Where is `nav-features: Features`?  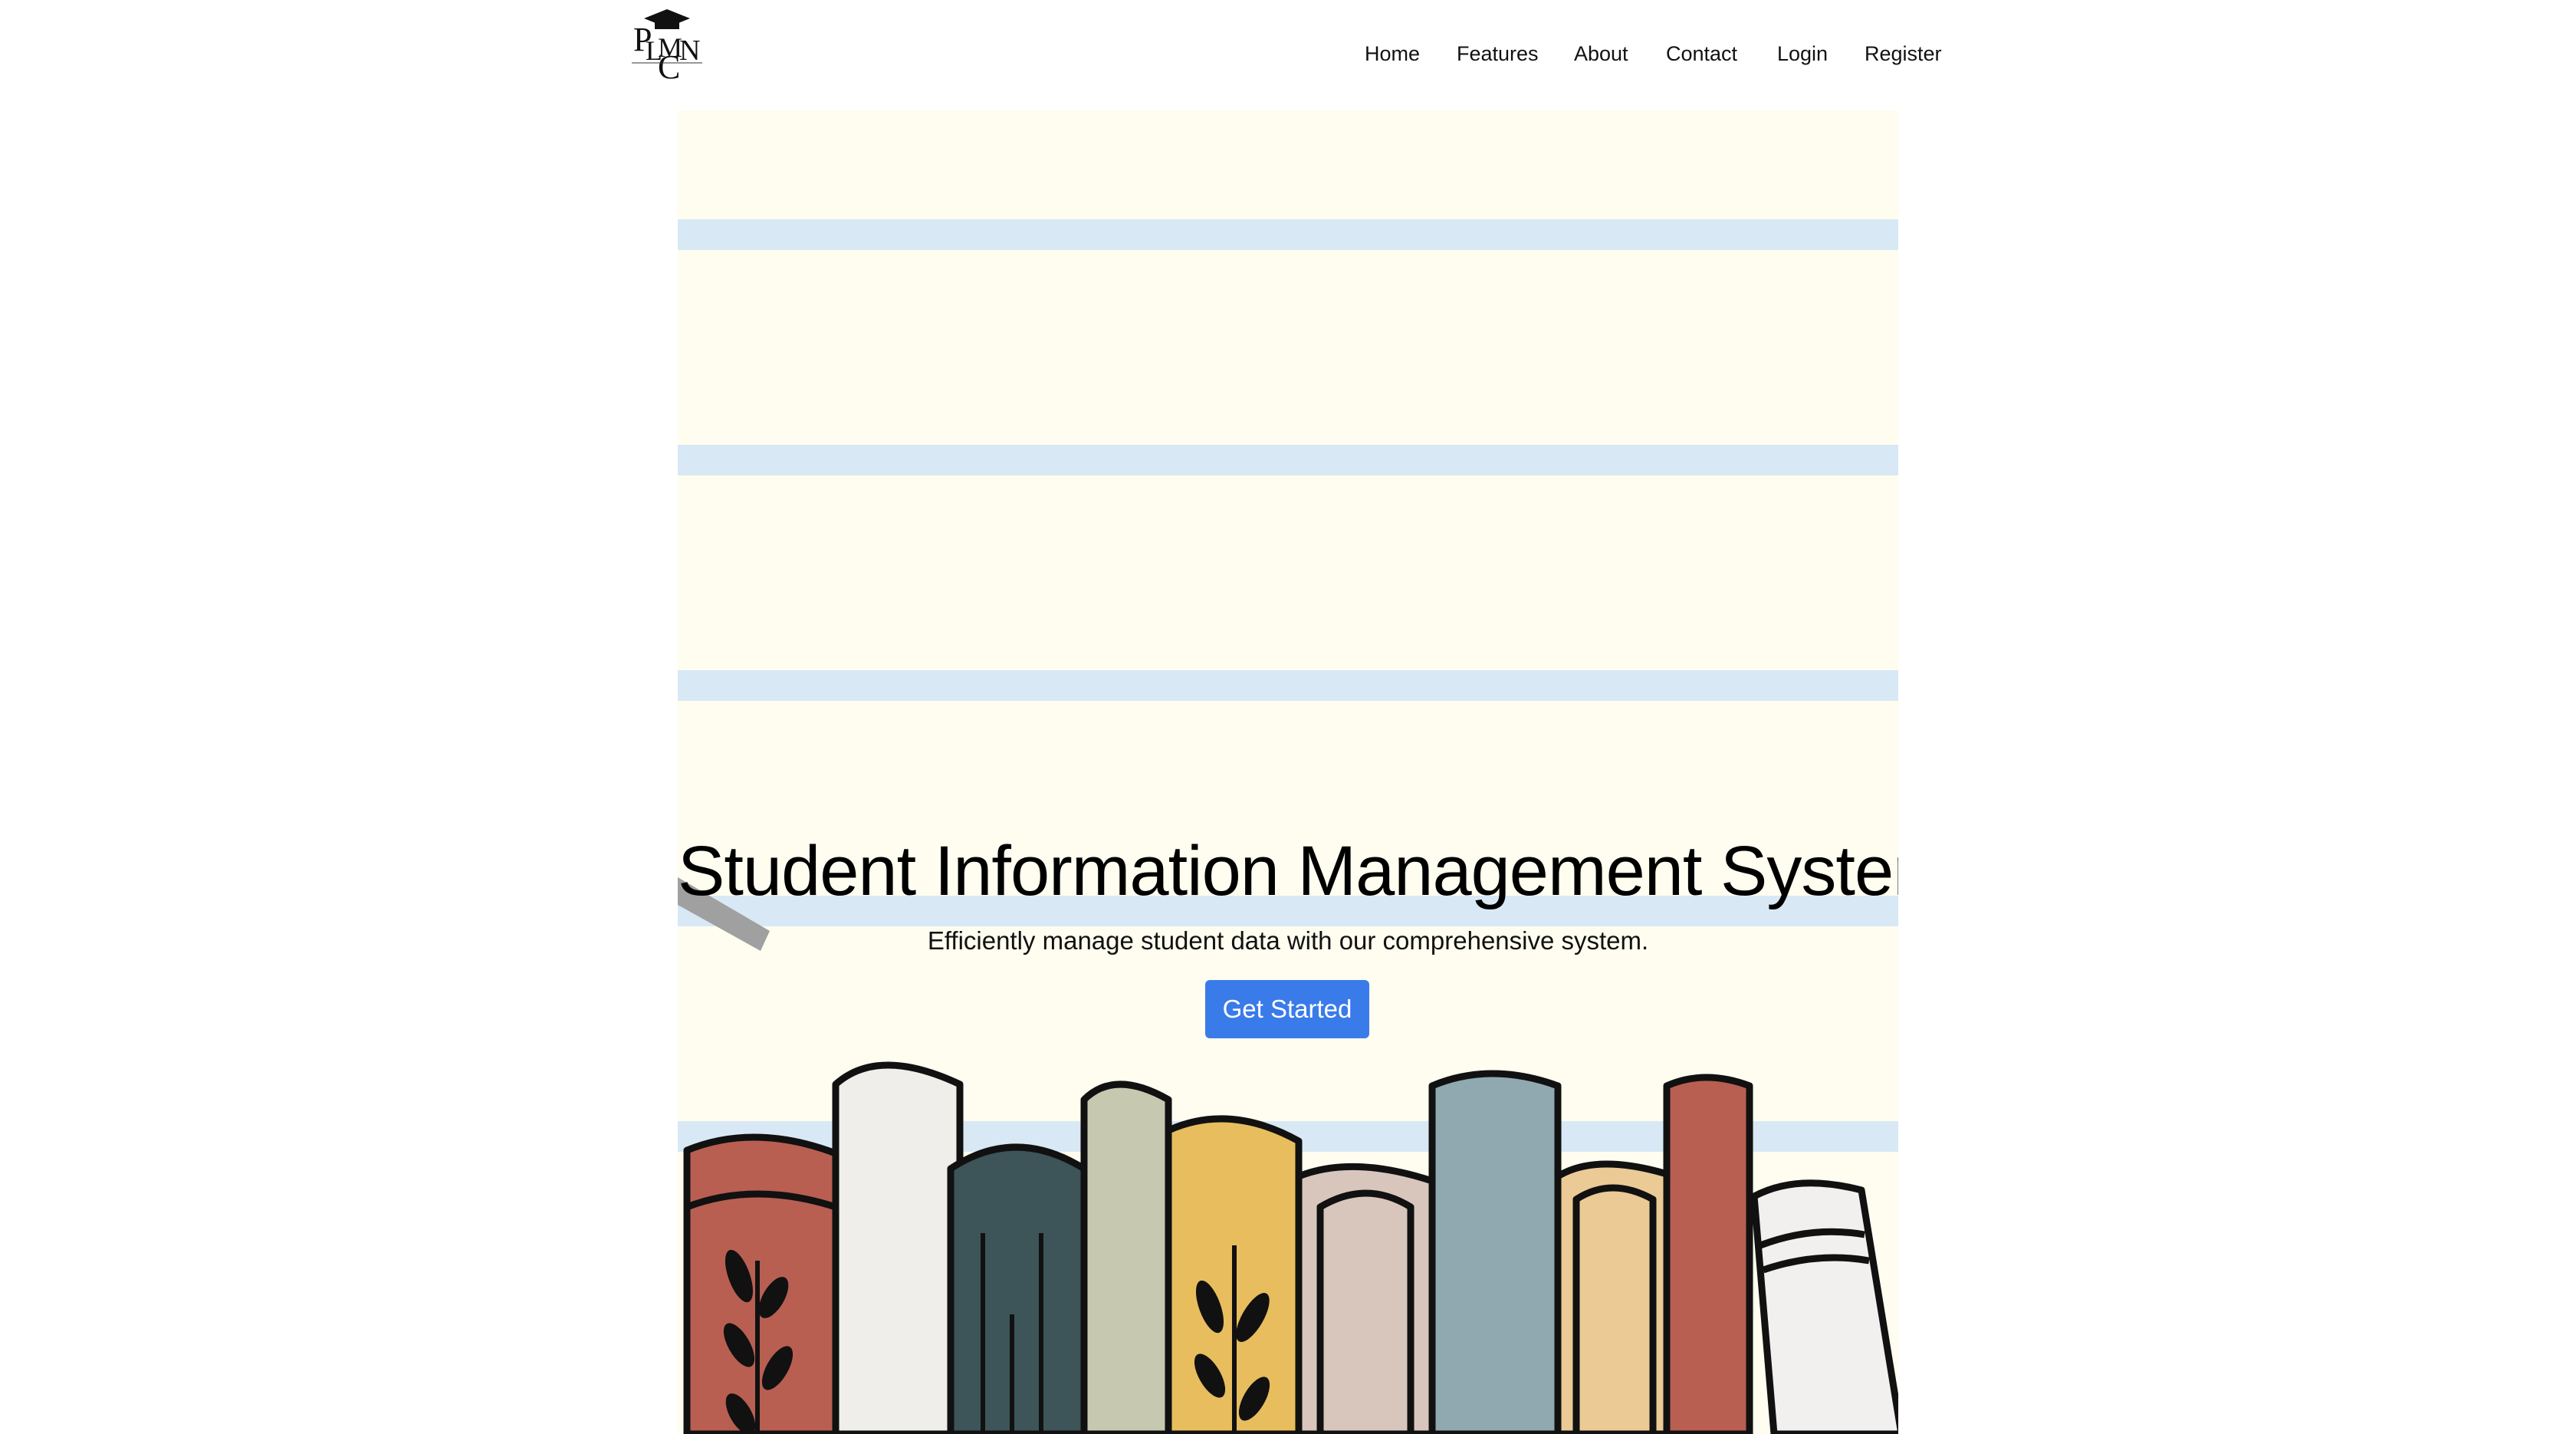
nav-features: Features is located at coordinates (1498, 54).